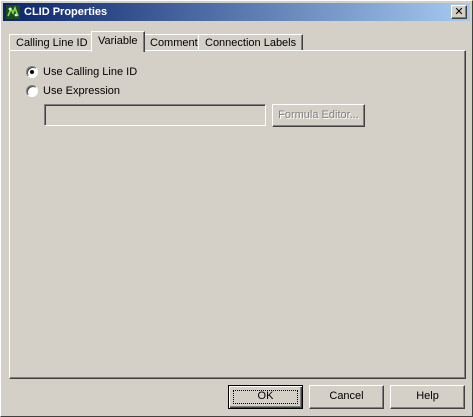 Image resolution: width=473 pixels, height=417 pixels. I want to click on close-button: ✕, so click(459, 12).